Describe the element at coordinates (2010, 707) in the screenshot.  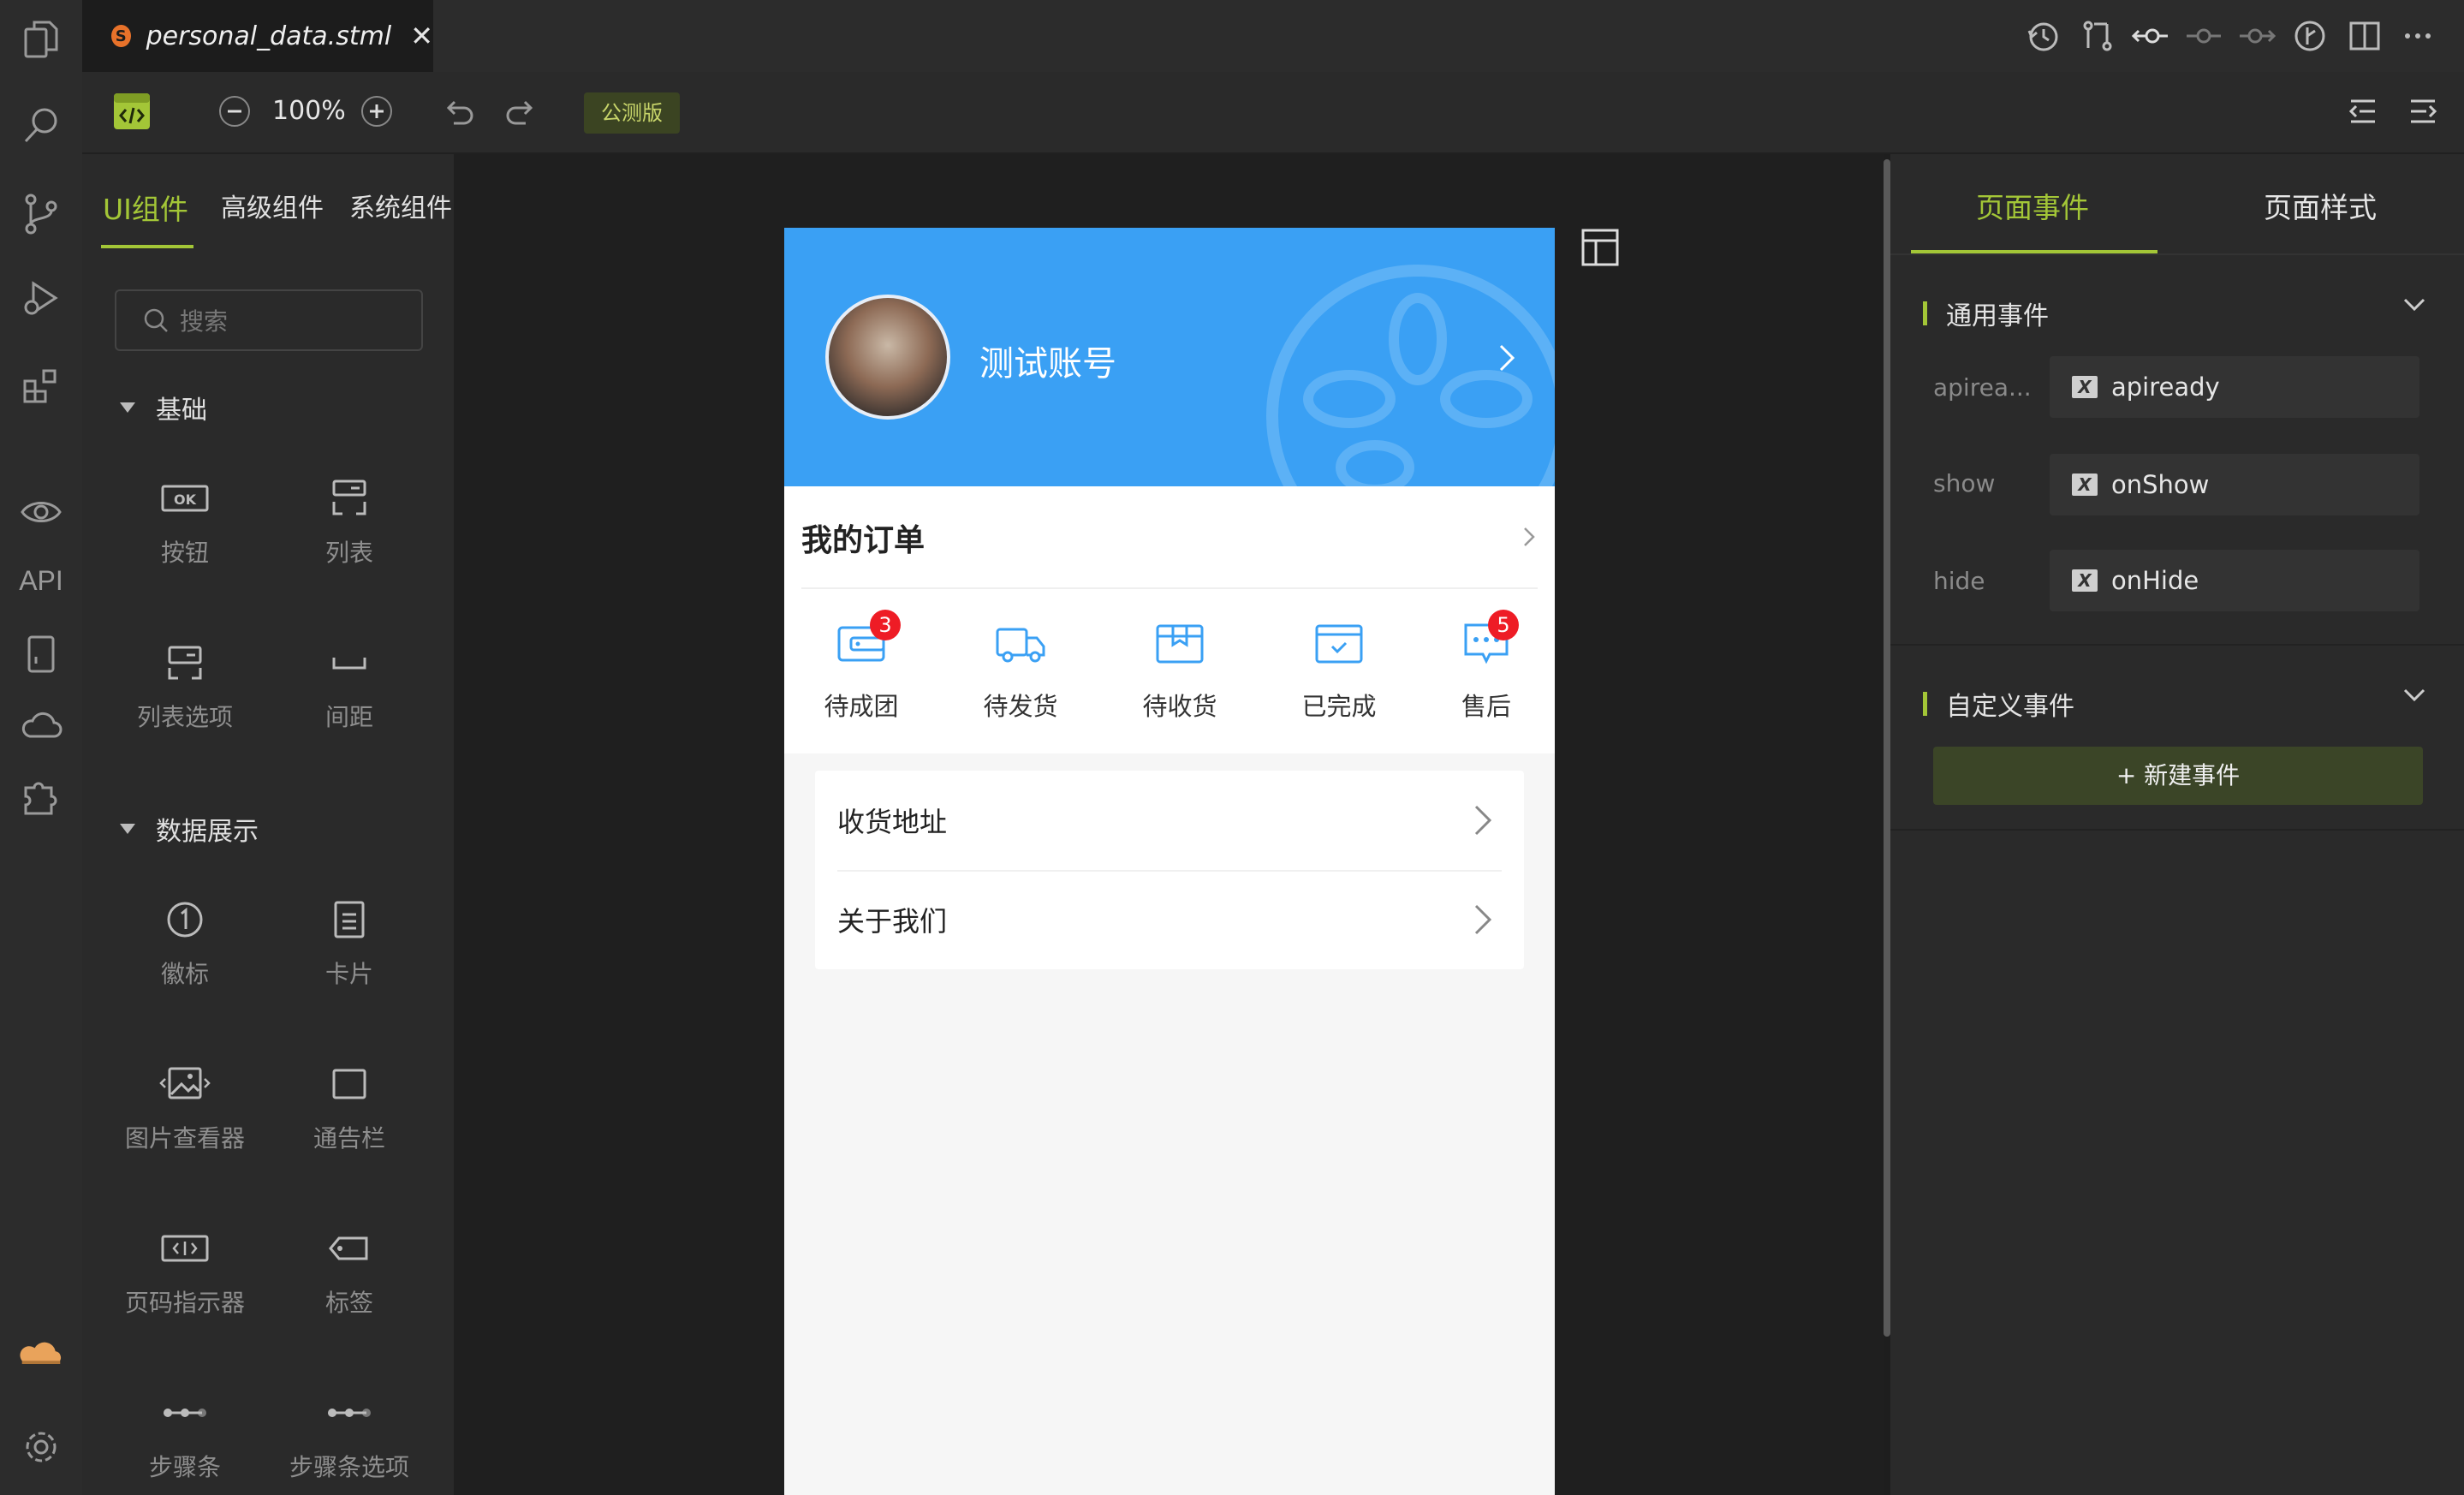
I see `custom-events-title: 自定义事件` at that location.